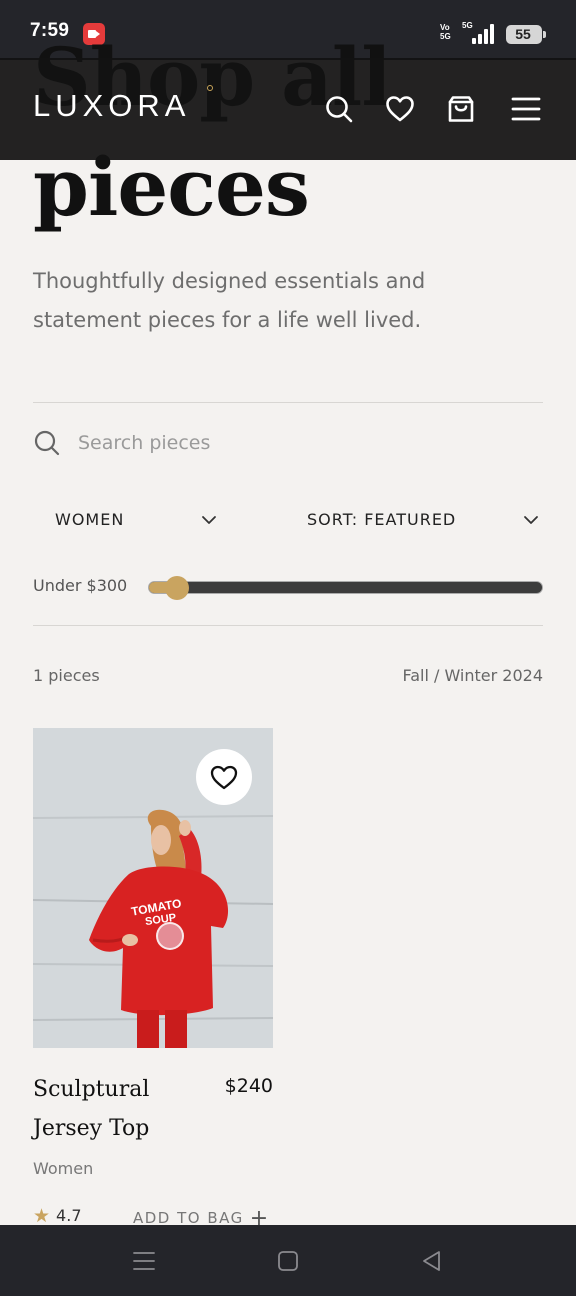 The image size is (576, 1296). What do you see at coordinates (111, 106) in the screenshot?
I see `brand-logo: LUXORA` at bounding box center [111, 106].